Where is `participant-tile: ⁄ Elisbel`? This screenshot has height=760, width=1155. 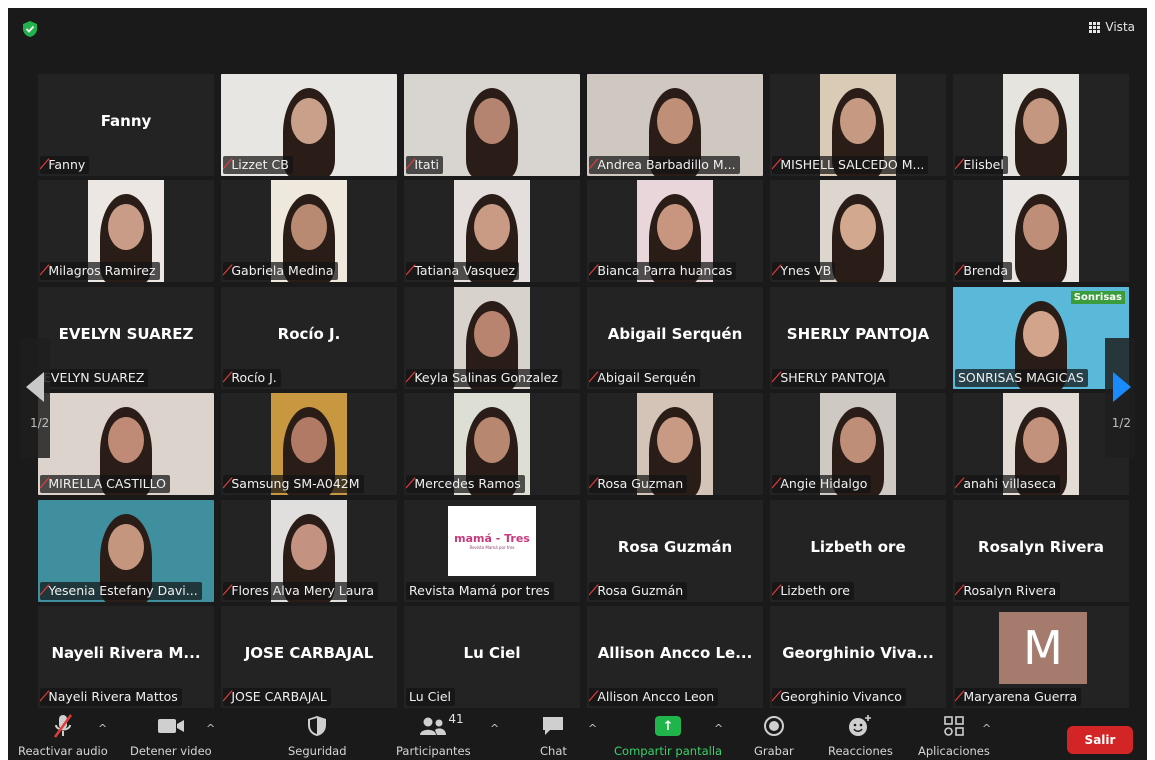
participant-tile: ⁄ Elisbel is located at coordinates (1041, 125).